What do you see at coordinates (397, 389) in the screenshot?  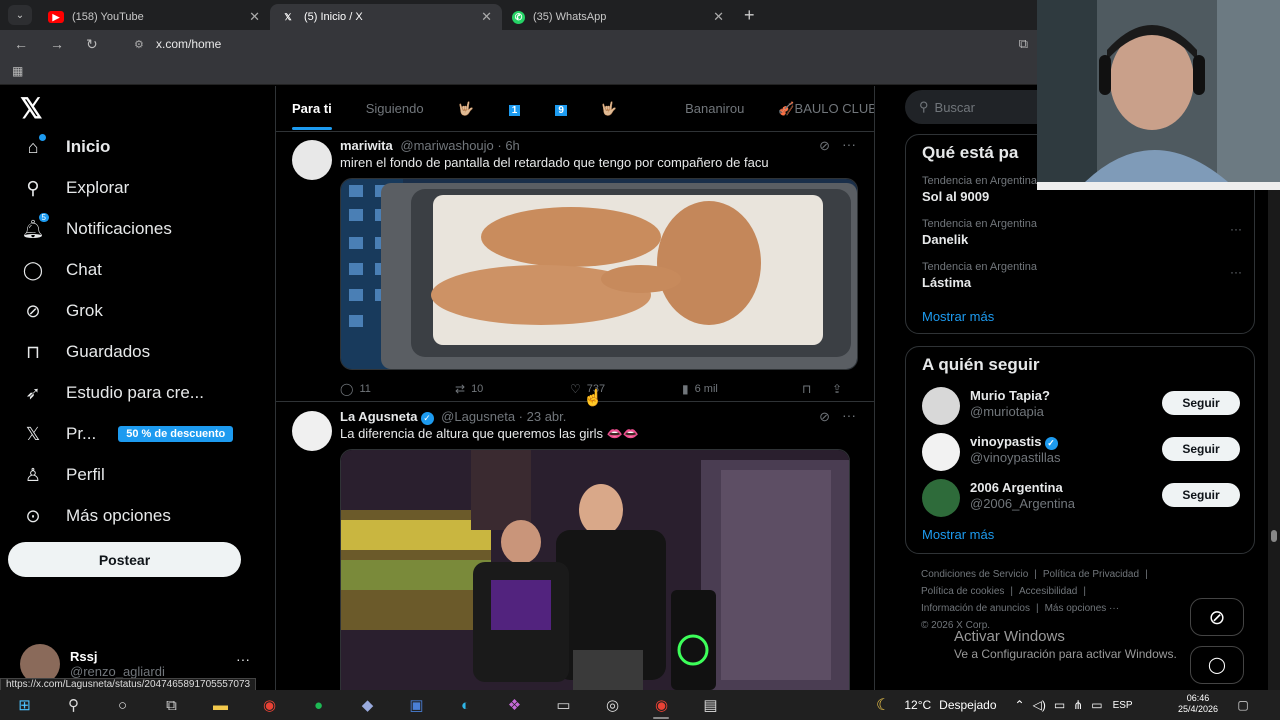 I see `reply-button: ◯ 11` at bounding box center [397, 389].